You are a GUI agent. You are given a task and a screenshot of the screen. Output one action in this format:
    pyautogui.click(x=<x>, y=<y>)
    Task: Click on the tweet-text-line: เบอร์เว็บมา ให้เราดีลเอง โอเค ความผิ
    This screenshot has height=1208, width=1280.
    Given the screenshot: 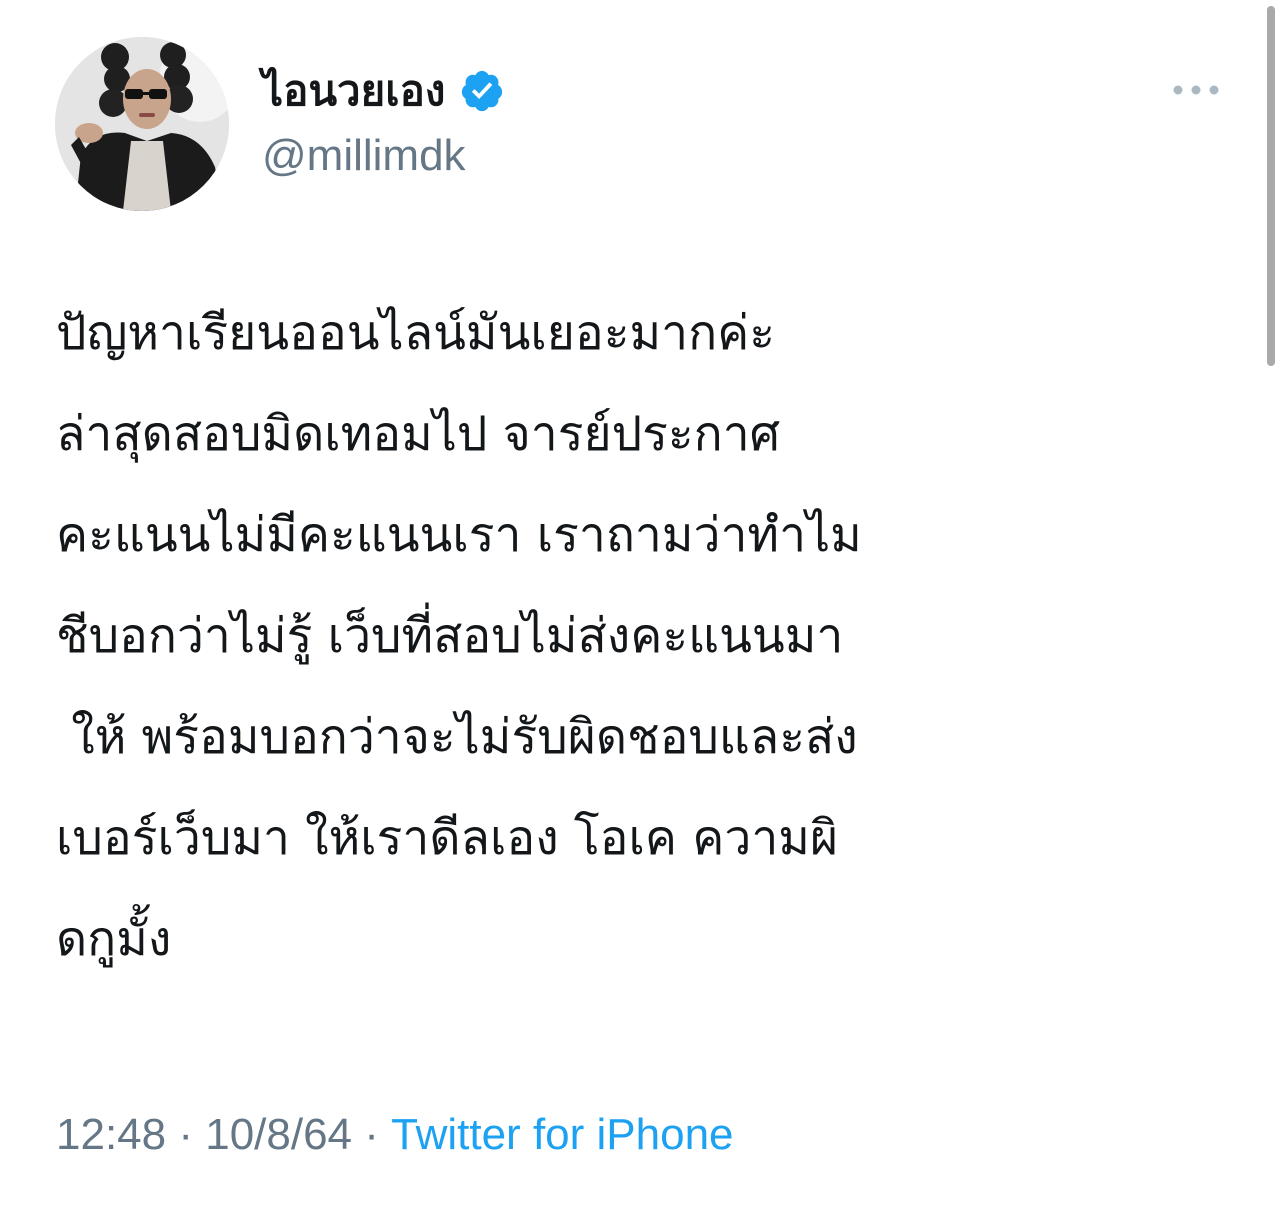 What is the action you would take?
    pyautogui.click(x=447, y=838)
    